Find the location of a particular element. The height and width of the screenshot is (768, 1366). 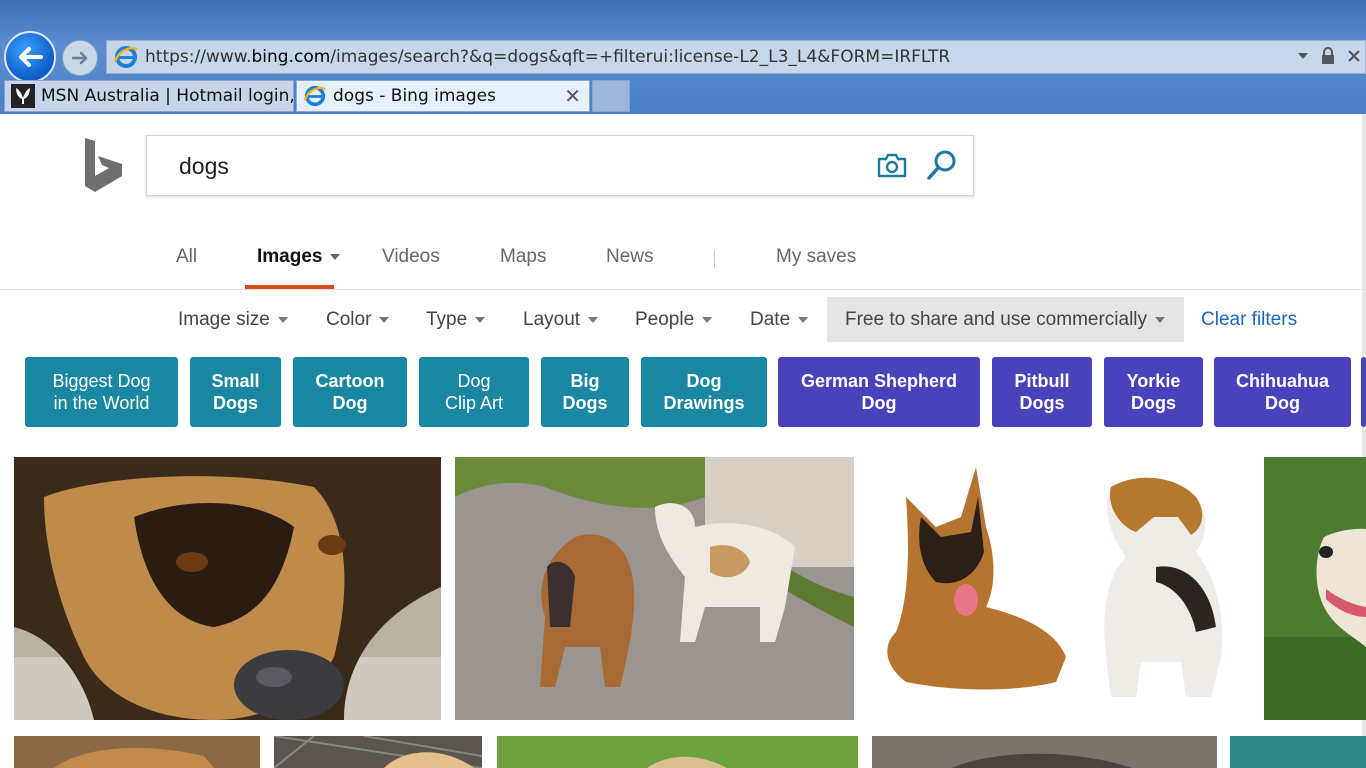

filter-type: Type is located at coordinates (456, 319).